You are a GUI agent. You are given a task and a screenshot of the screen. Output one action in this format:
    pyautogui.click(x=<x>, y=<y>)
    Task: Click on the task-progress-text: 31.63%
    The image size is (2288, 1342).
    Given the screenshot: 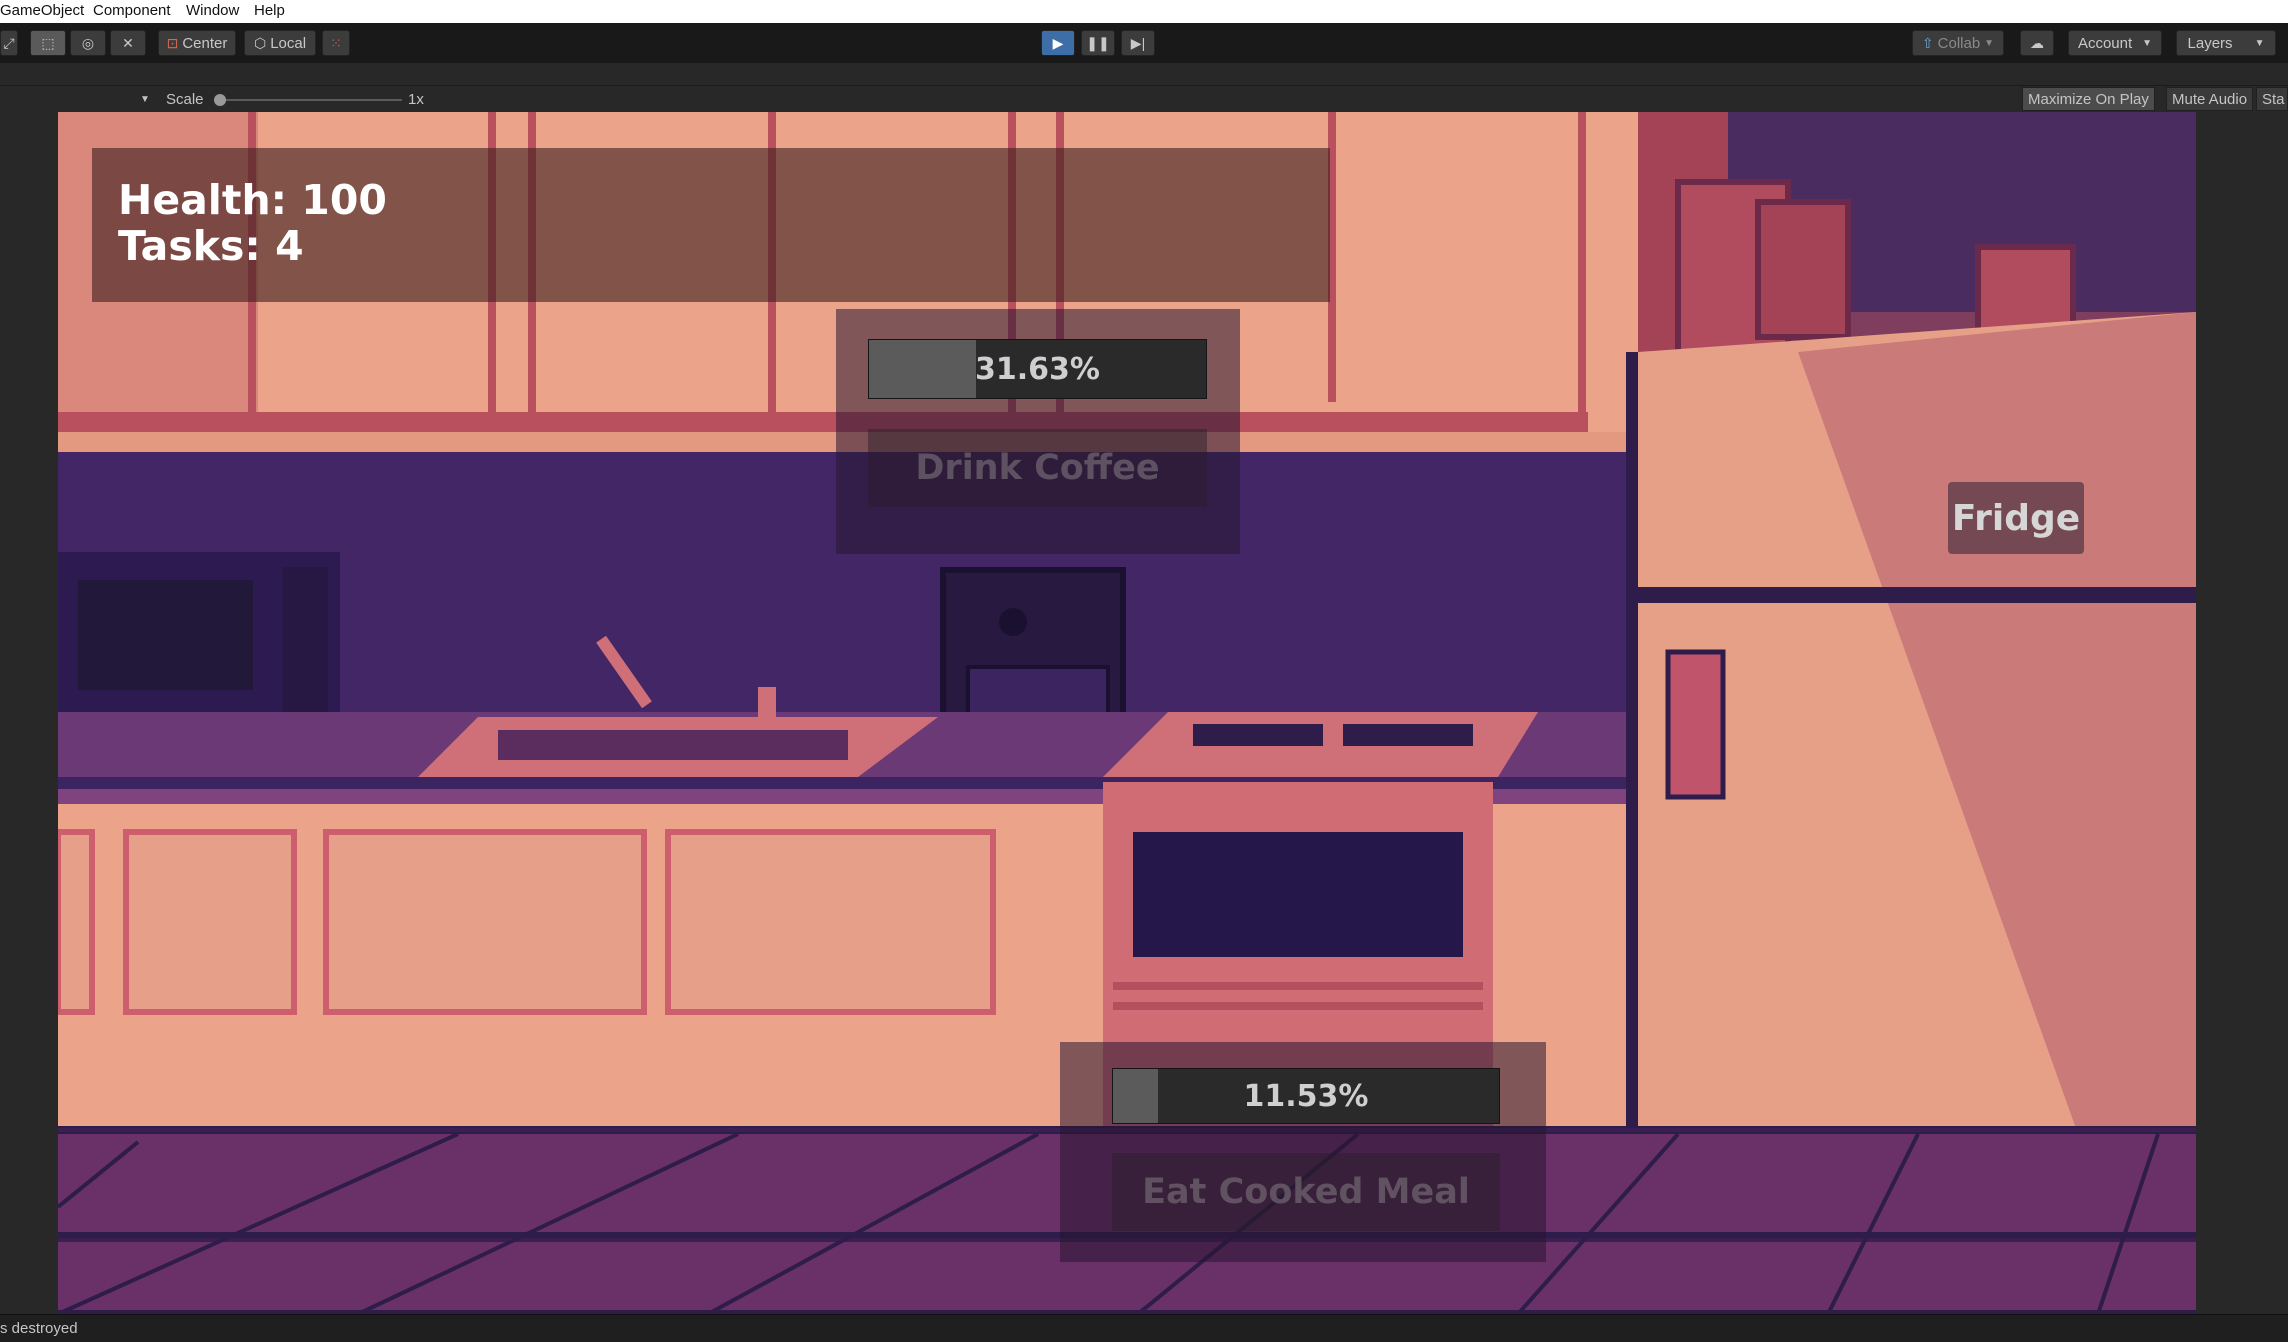 What is the action you would take?
    pyautogui.click(x=1037, y=369)
    